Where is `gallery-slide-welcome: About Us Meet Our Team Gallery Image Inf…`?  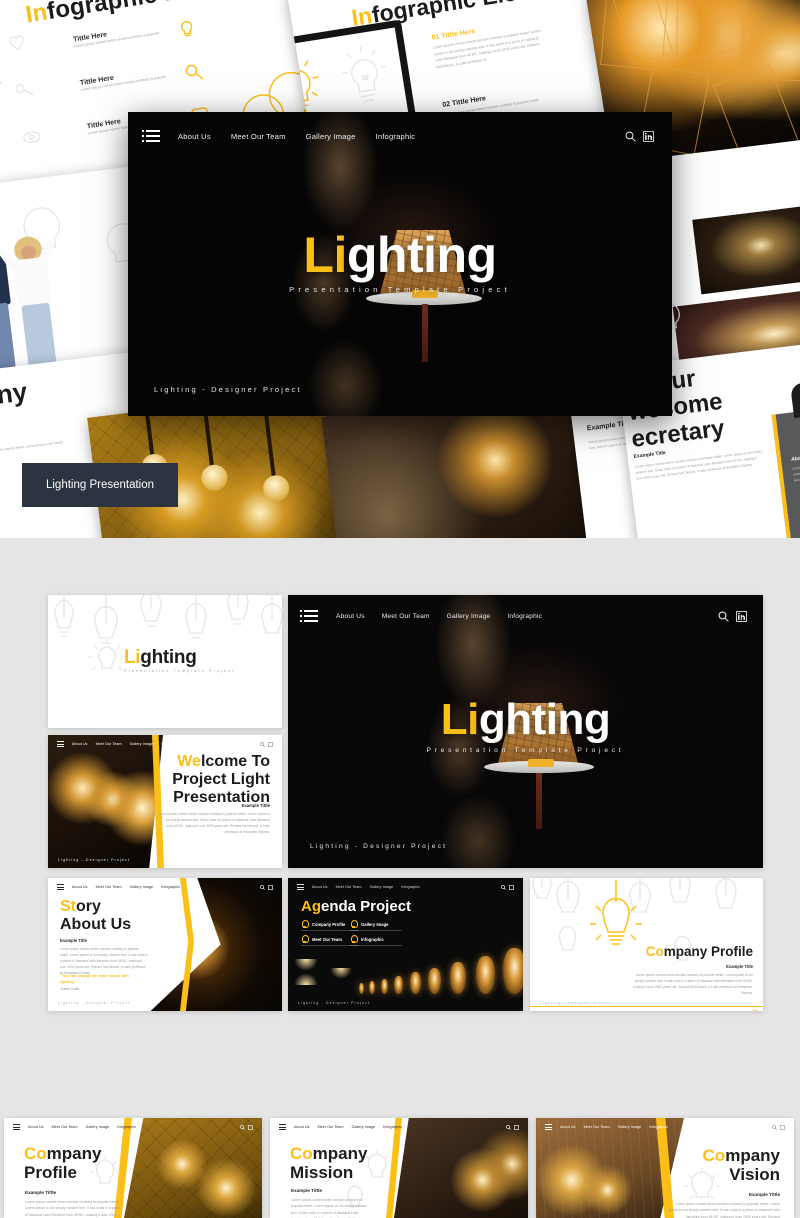 gallery-slide-welcome: About Us Meet Our Team Gallery Image Inf… is located at coordinates (165, 801).